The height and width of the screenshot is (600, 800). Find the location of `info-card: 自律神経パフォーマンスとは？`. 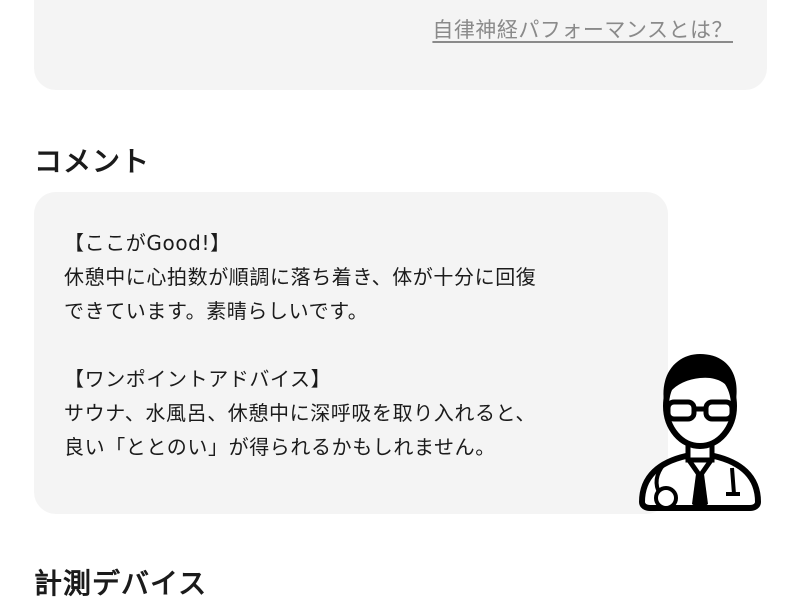

info-card: 自律神経パフォーマンスとは？ is located at coordinates (400, 45).